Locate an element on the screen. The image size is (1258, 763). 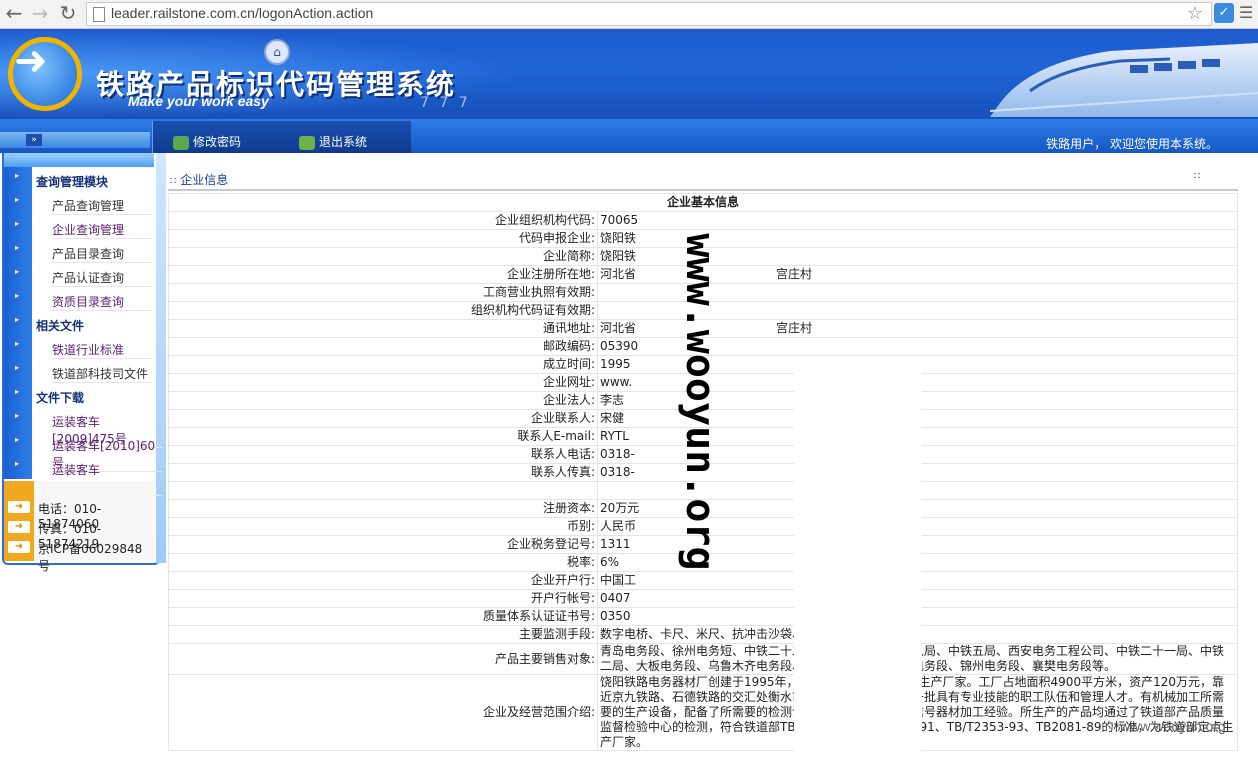
field-label: 联系人E-mail: is located at coordinates (383, 436).